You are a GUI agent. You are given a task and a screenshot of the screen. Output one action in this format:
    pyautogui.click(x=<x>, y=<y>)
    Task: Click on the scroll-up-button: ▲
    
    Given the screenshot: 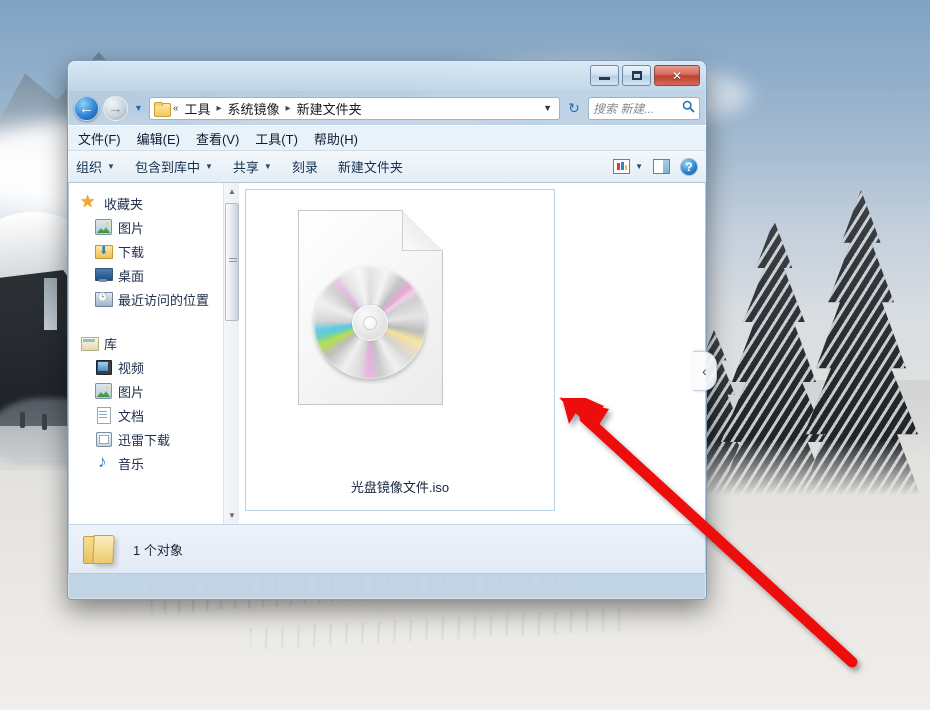 What is the action you would take?
    pyautogui.click(x=231, y=191)
    